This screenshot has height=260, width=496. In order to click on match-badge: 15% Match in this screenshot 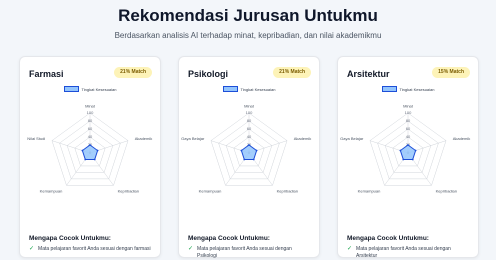, I will do `click(451, 72)`.